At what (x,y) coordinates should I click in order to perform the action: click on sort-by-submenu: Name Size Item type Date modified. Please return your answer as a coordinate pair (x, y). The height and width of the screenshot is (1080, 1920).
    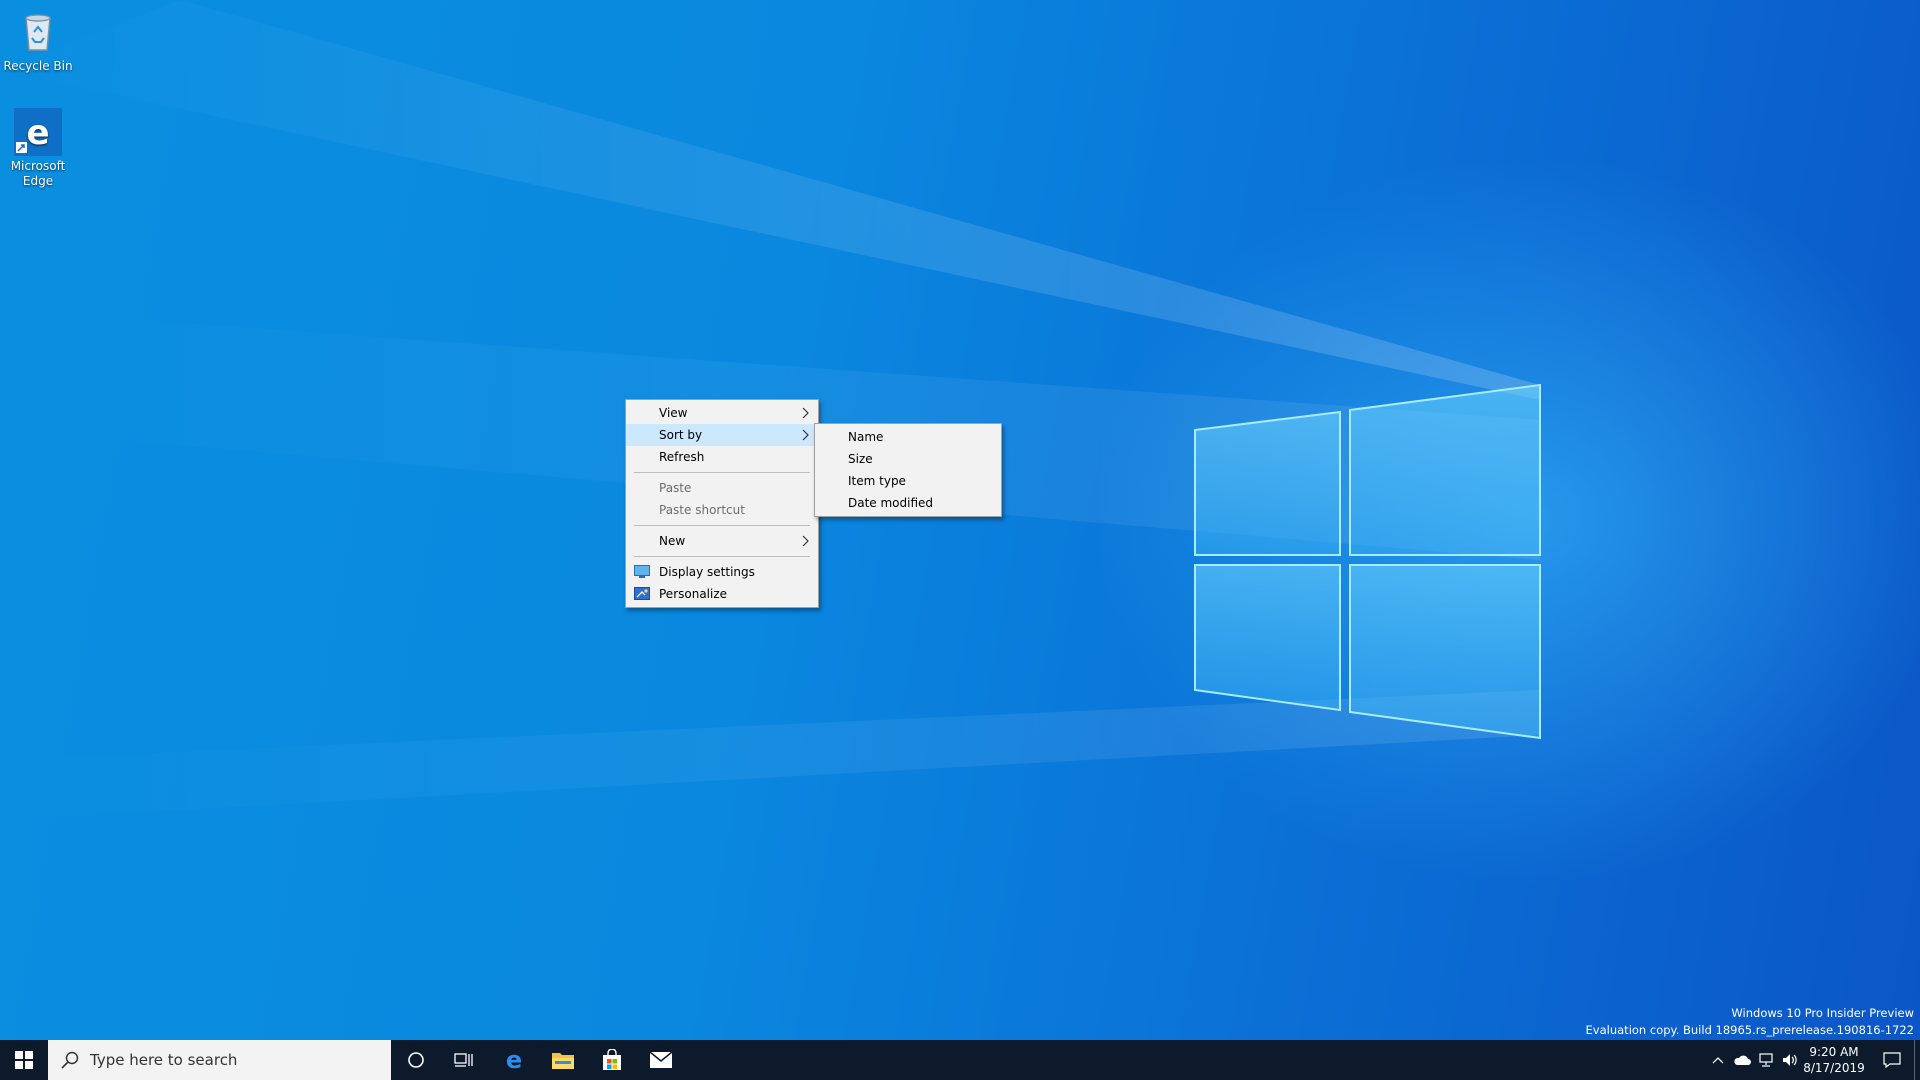
    Looking at the image, I should click on (908, 470).